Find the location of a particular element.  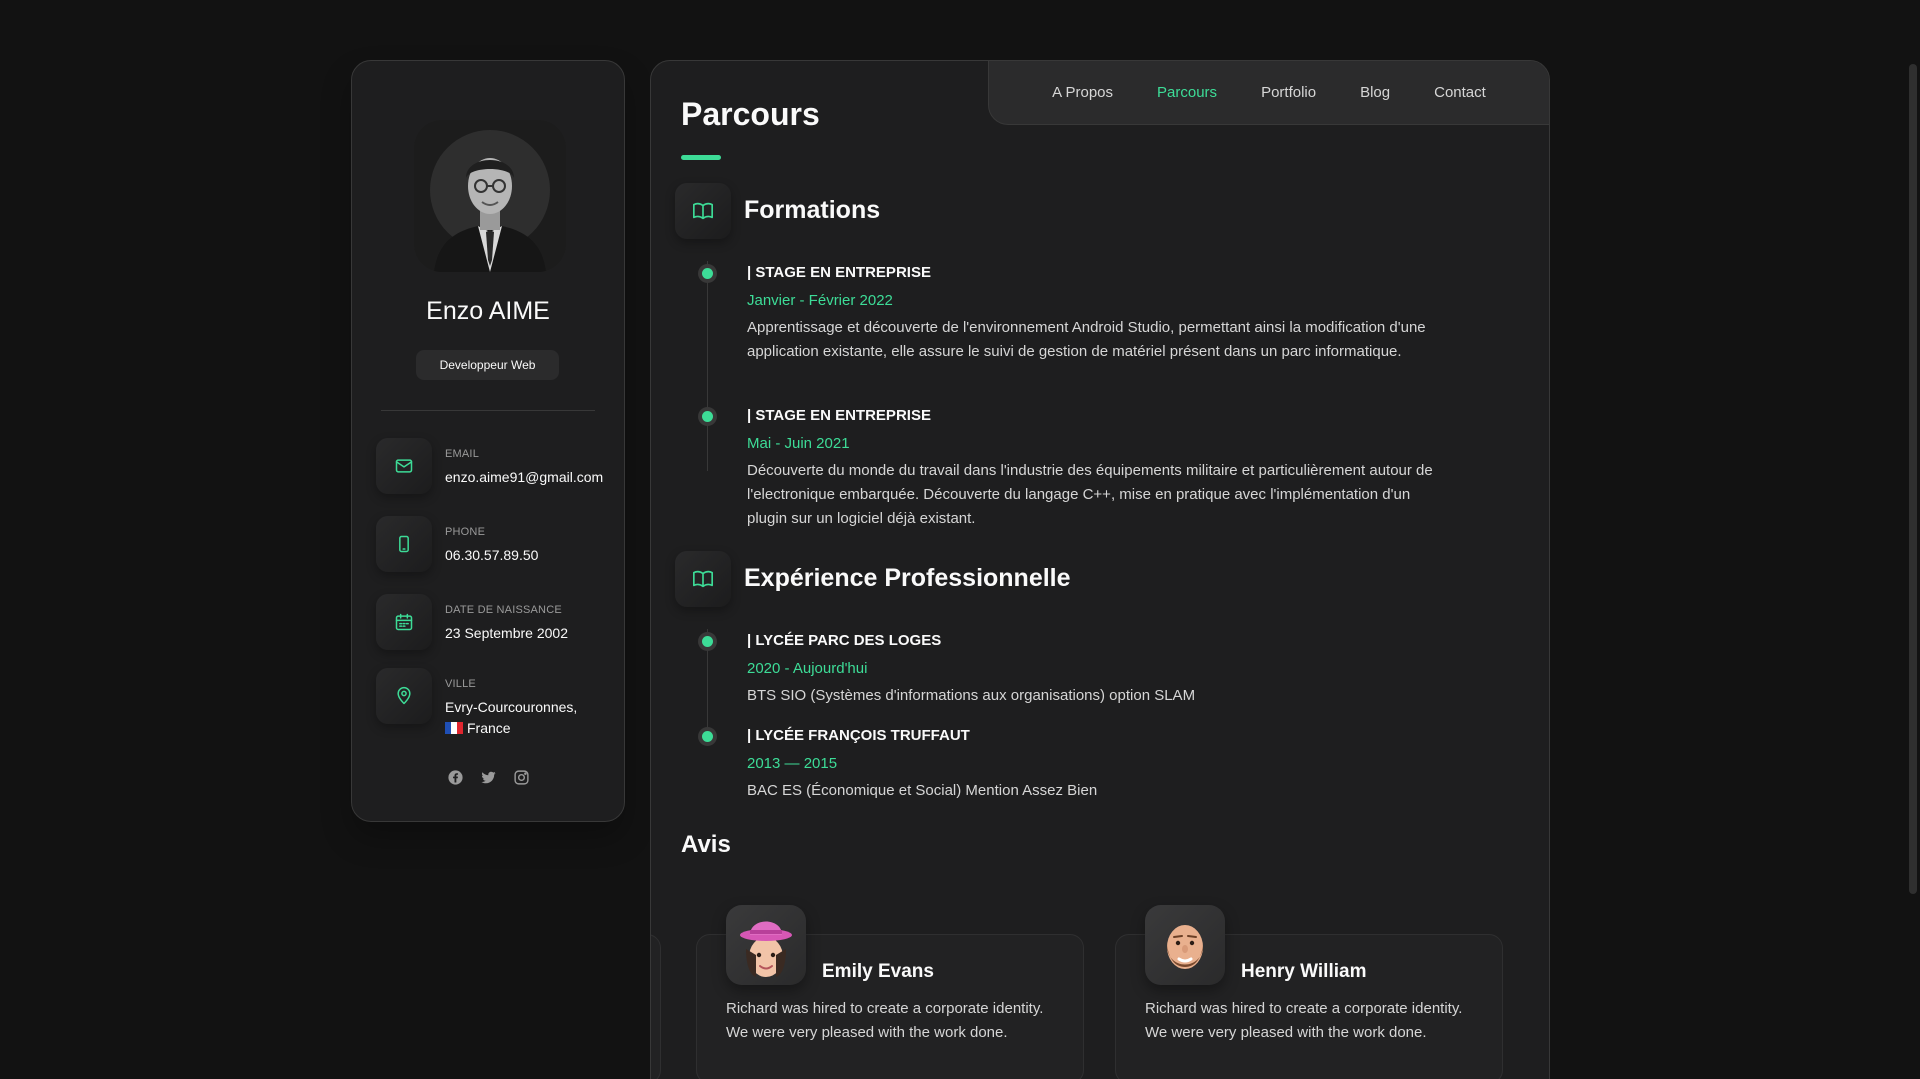

timeline-item-title: | Lycée François Truffaut is located at coordinates (858, 735).